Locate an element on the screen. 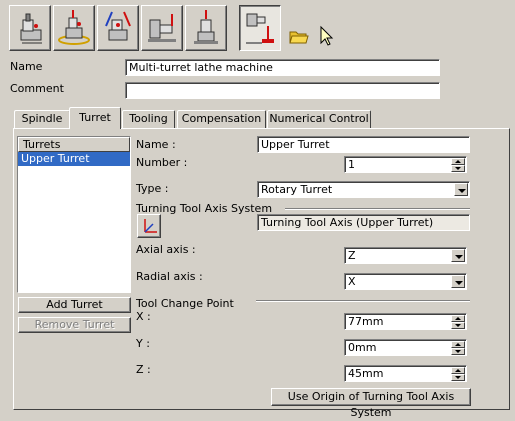  comment-label: Comment is located at coordinates (37, 88).